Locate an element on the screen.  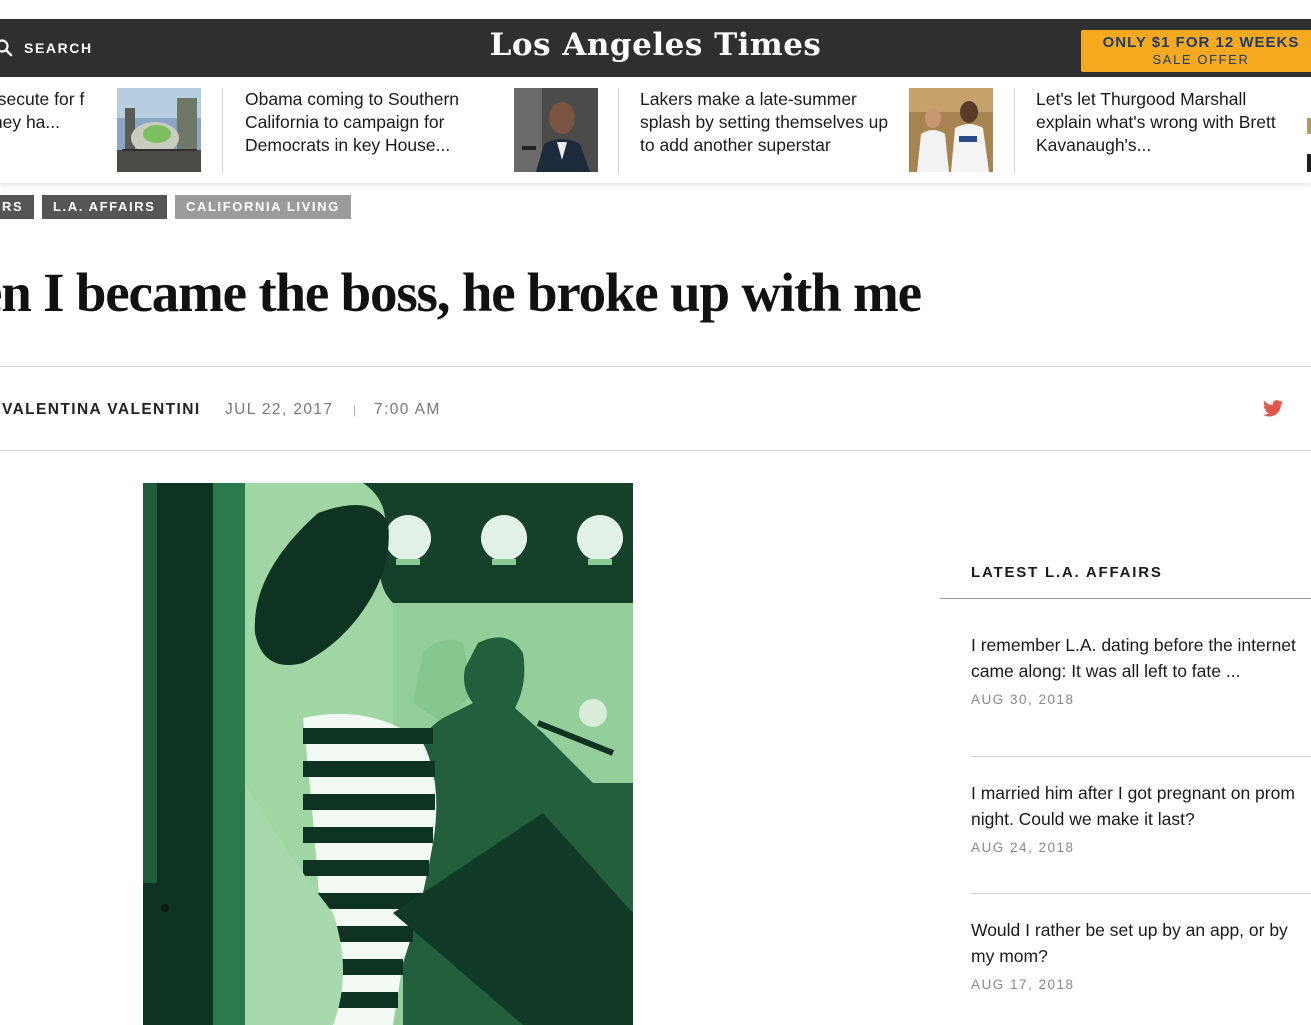
sidebar-title: LATEST L.A. AFFAIRS is located at coordinates (1067, 572).